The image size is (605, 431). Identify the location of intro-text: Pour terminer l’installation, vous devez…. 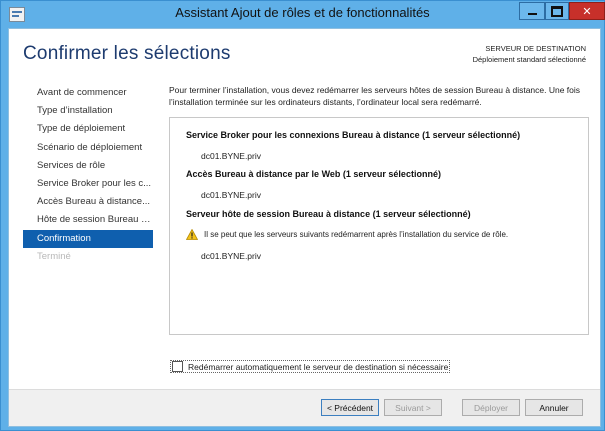
(375, 96).